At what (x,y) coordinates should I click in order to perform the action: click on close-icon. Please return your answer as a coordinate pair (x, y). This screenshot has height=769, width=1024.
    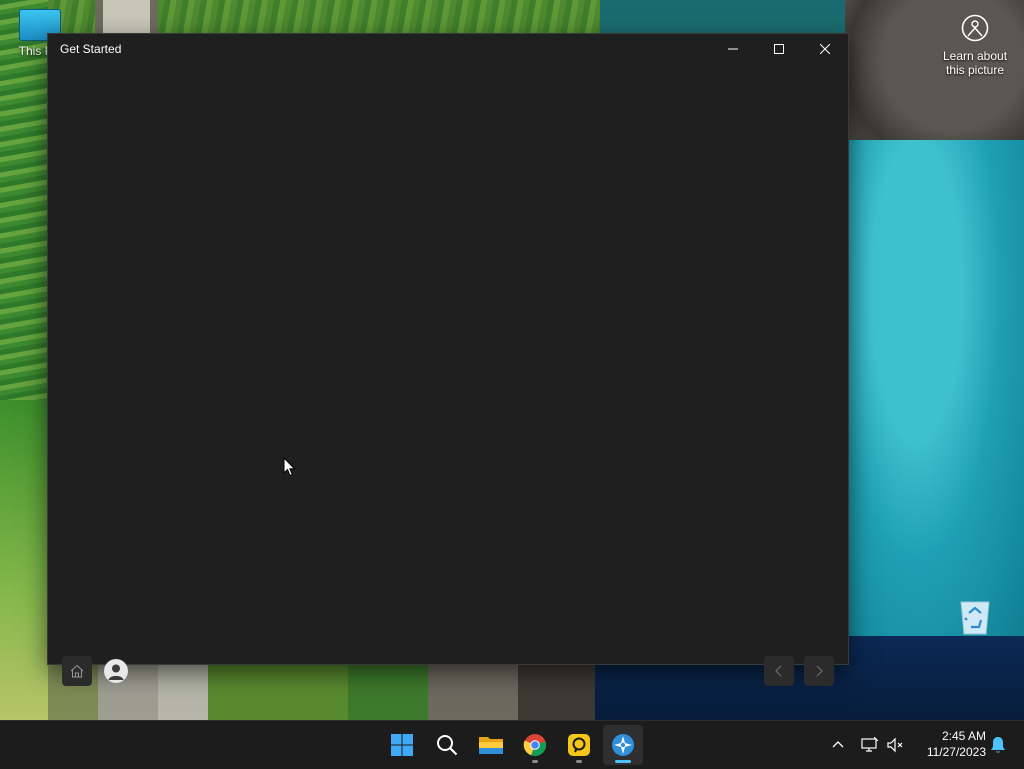
    Looking at the image, I should click on (825, 49).